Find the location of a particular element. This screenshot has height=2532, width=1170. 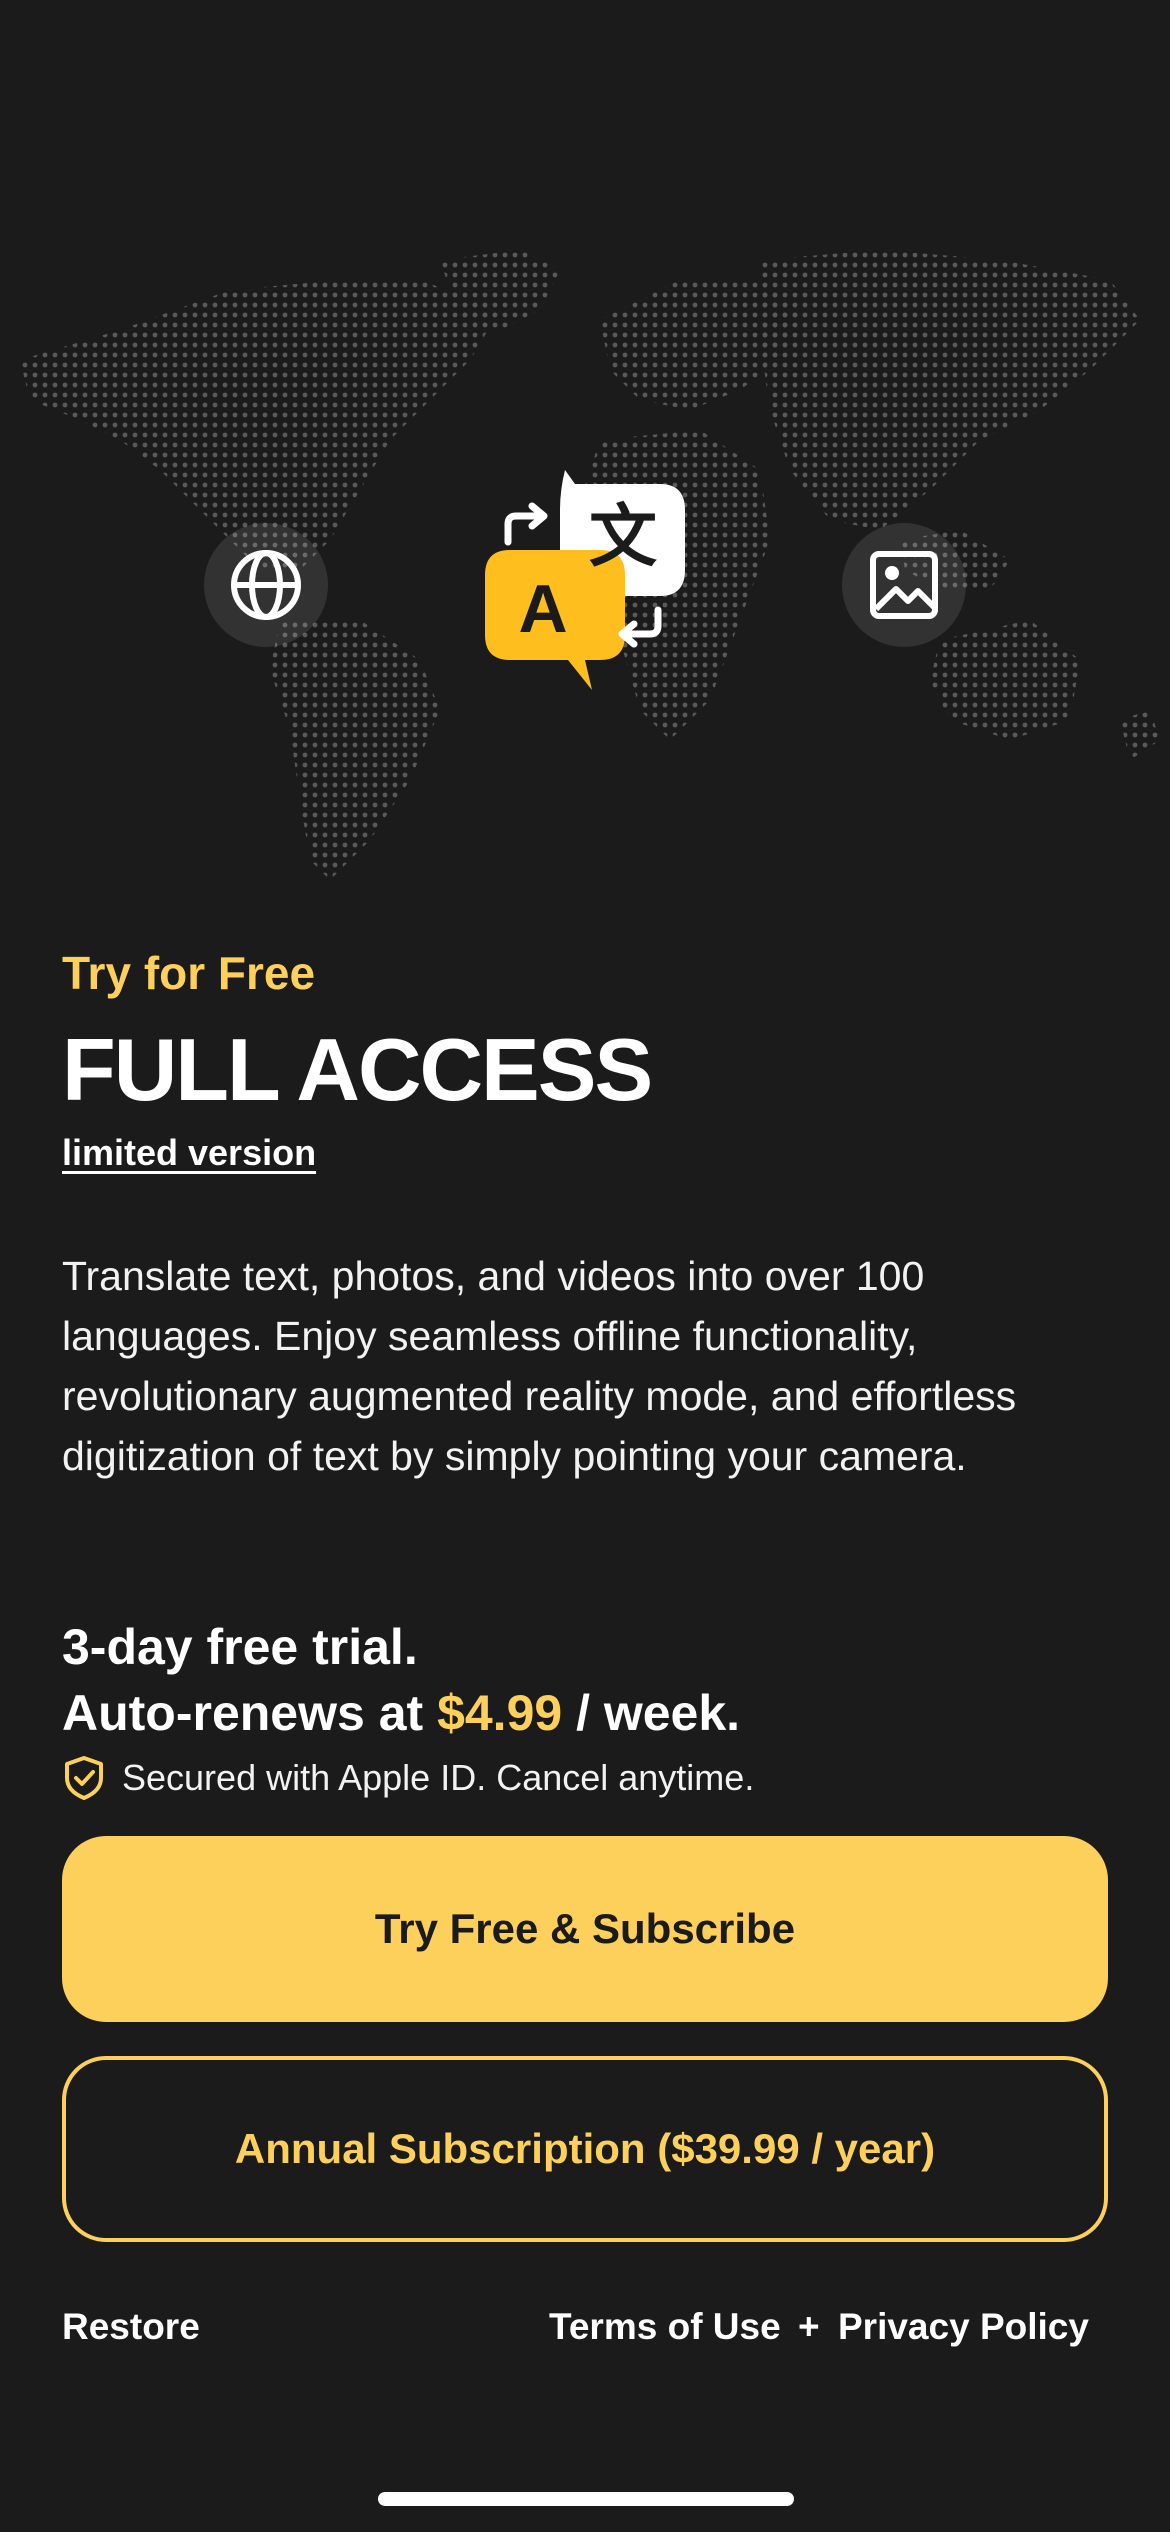

logo-glyph-cjk: 文 is located at coordinates (623, 537).